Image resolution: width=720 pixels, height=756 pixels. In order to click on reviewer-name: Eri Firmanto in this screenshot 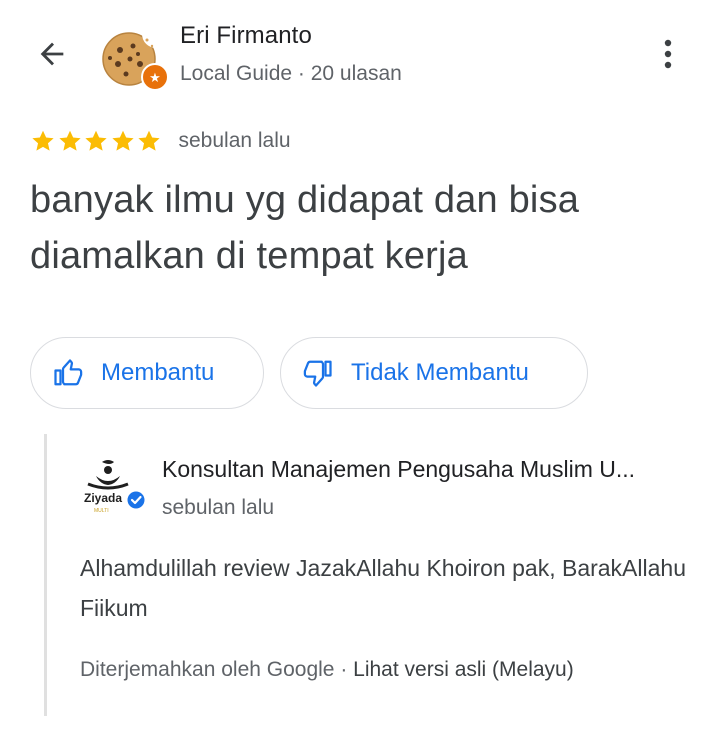, I will do `click(246, 36)`.